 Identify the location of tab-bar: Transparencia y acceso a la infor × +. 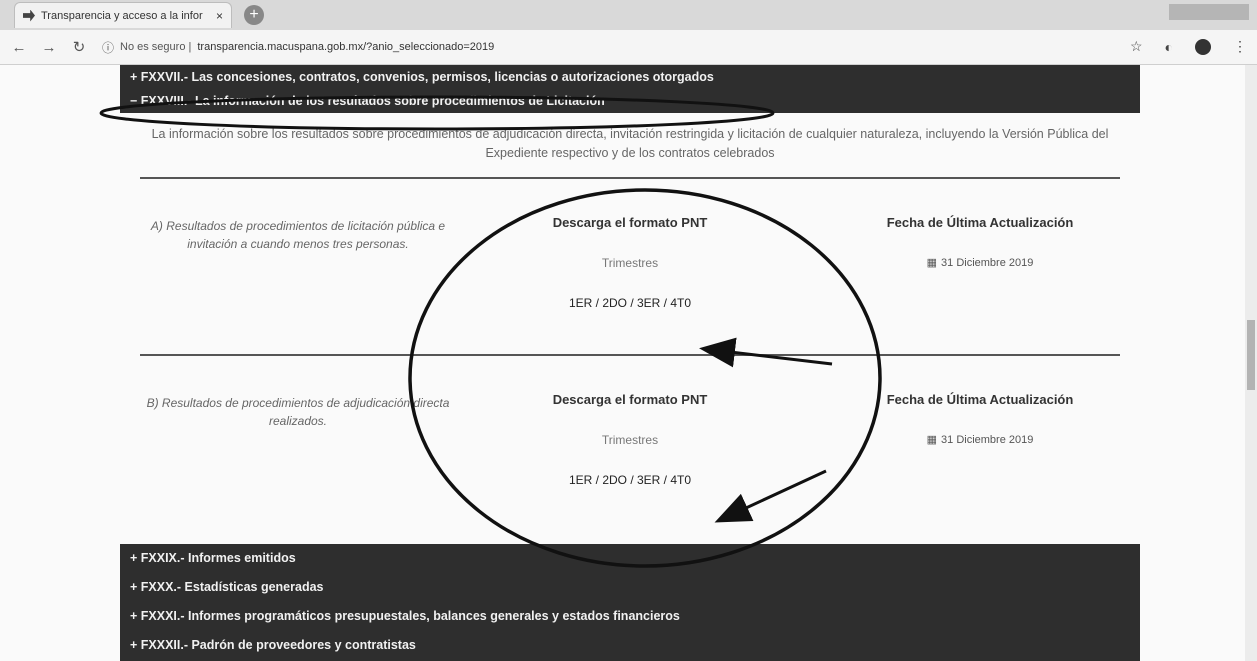
(628, 15).